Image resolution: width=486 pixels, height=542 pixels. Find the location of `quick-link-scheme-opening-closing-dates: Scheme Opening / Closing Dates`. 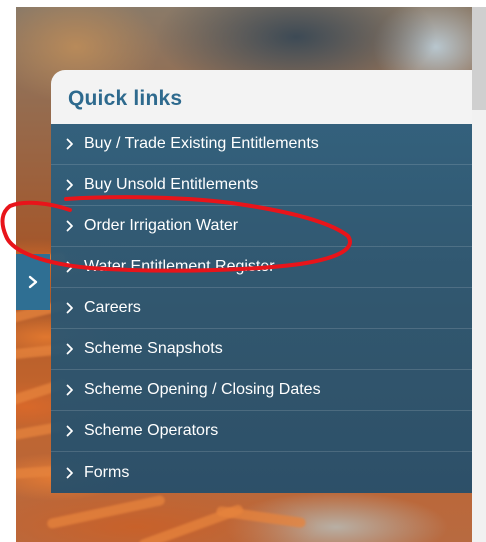

quick-link-scheme-opening-closing-dates: Scheme Opening / Closing Dates is located at coordinates (261, 390).